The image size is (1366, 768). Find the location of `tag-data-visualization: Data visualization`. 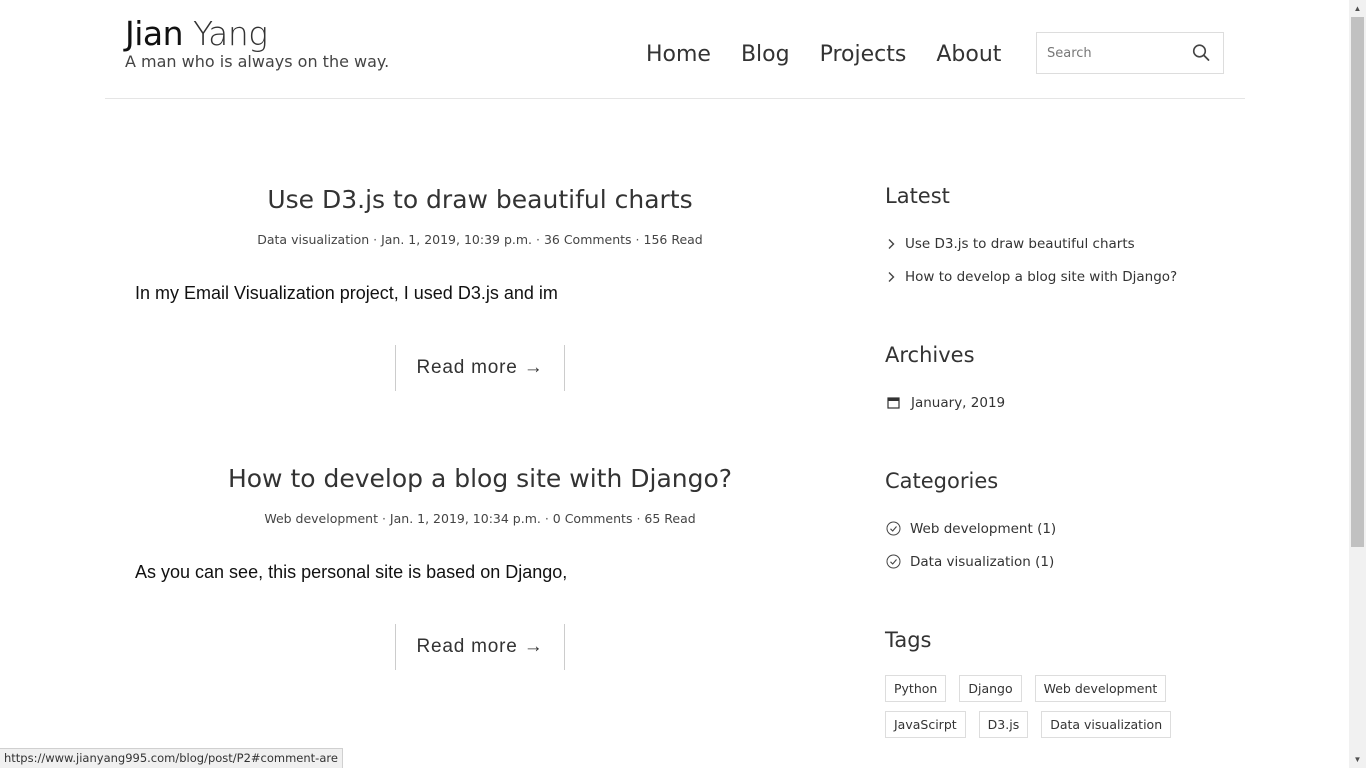

tag-data-visualization: Data visualization is located at coordinates (1106, 724).